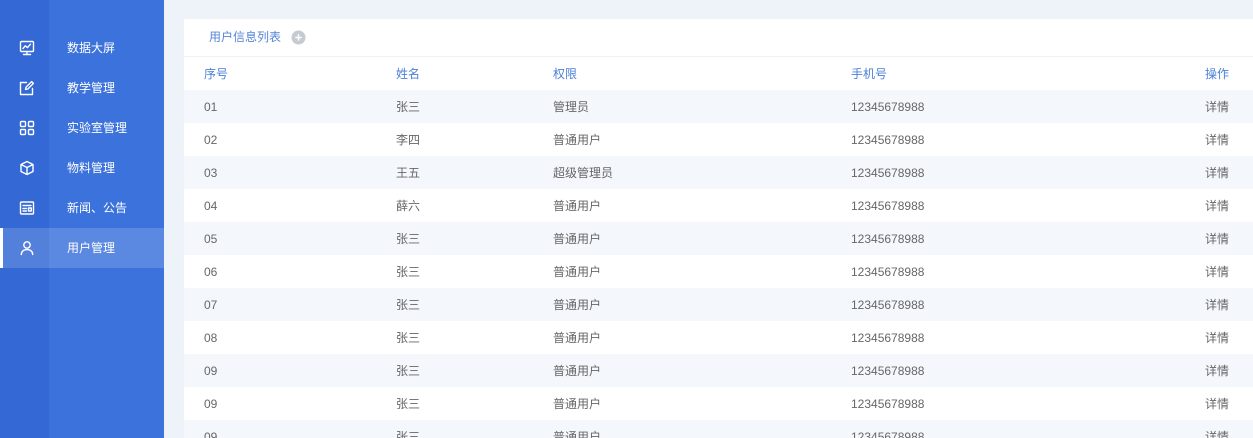 The width and height of the screenshot is (1253, 438). Describe the element at coordinates (91, 248) in the screenshot. I see `sidebar-item-label: 用户管理` at that location.